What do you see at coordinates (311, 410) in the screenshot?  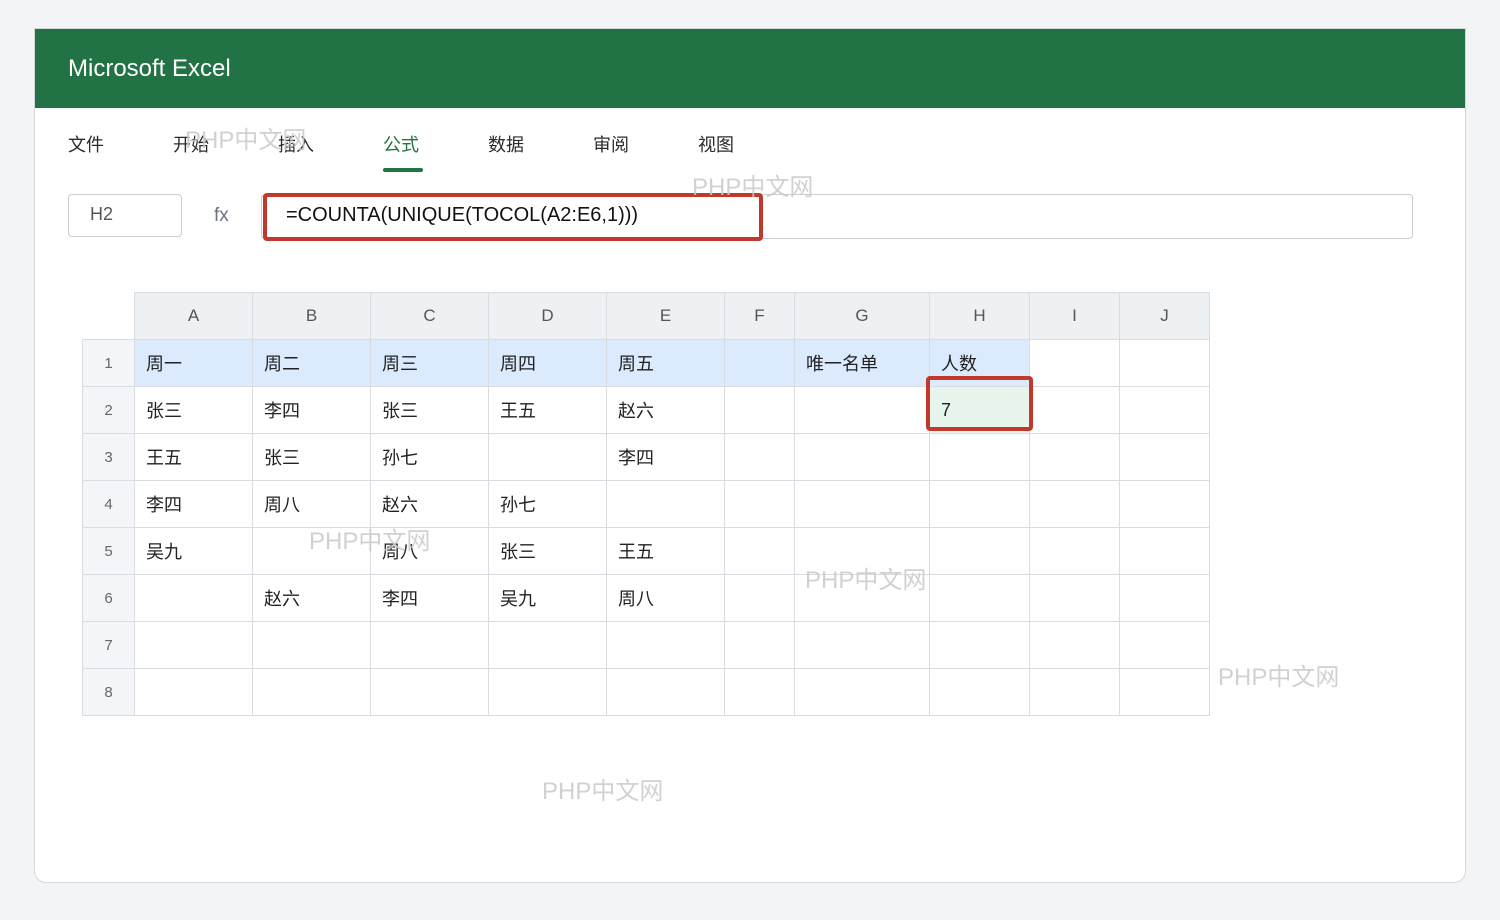 I see `cell-b2: 李四` at bounding box center [311, 410].